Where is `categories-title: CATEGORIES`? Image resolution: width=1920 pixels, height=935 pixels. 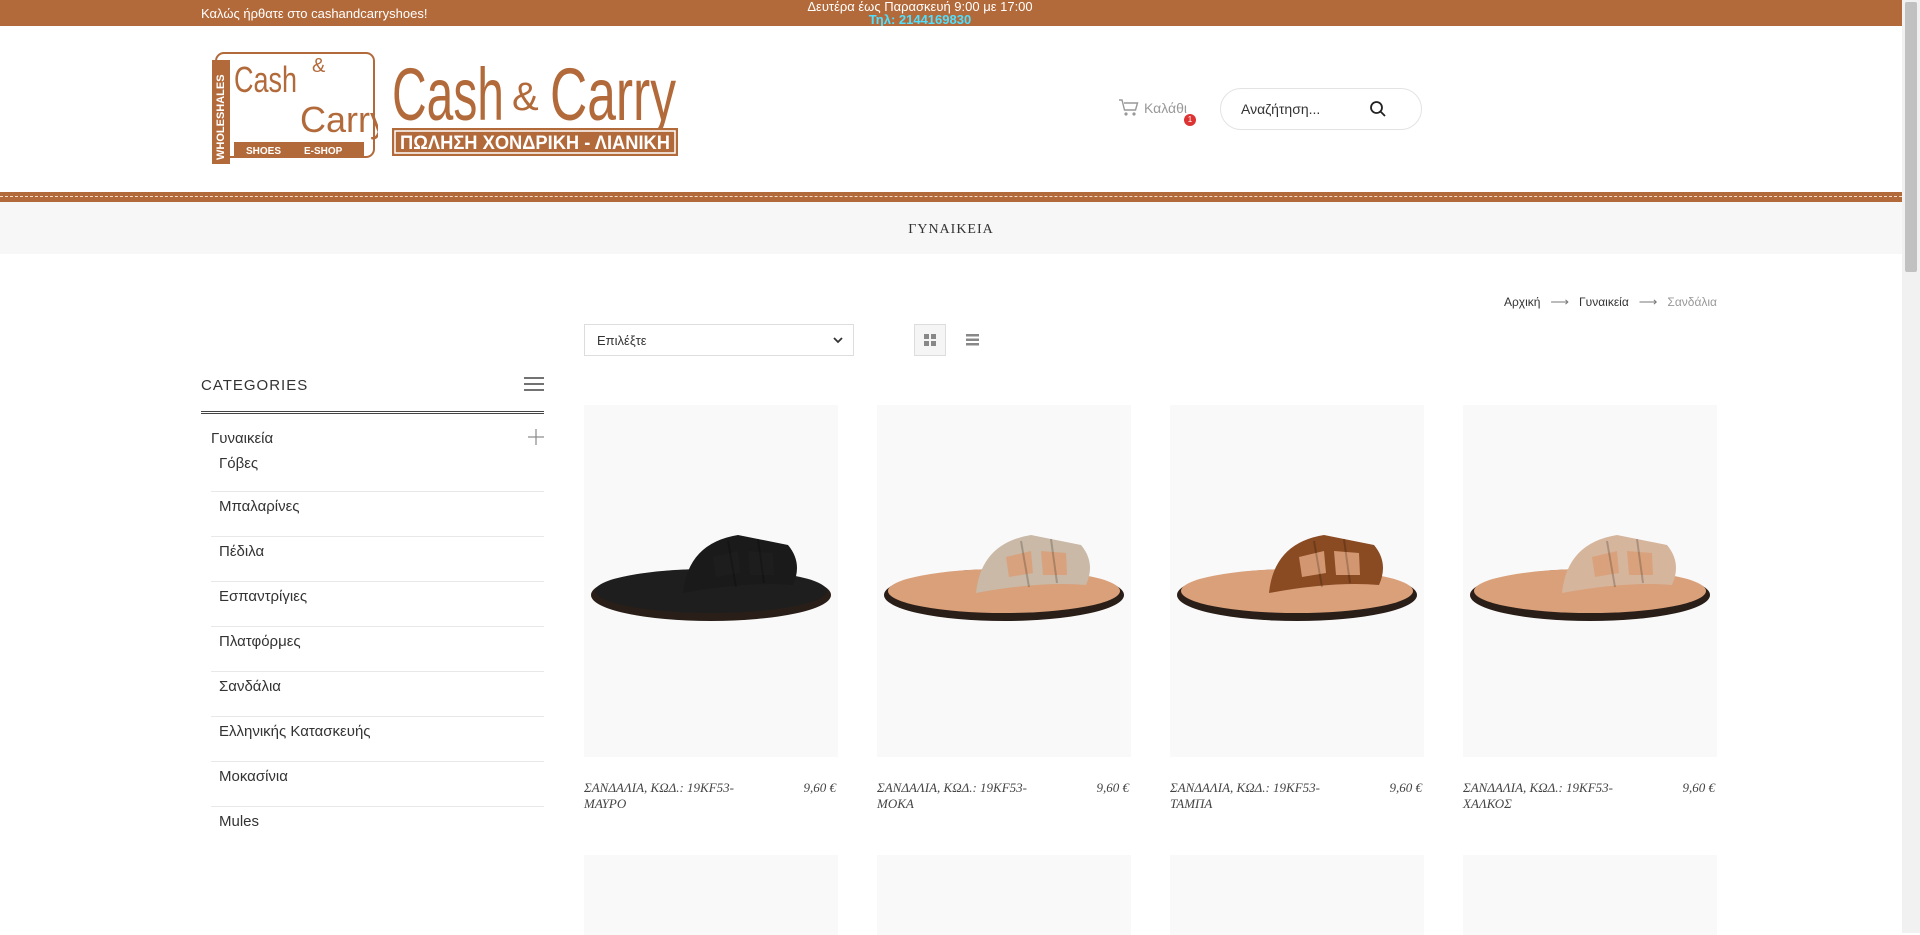 categories-title: CATEGORIES is located at coordinates (255, 385).